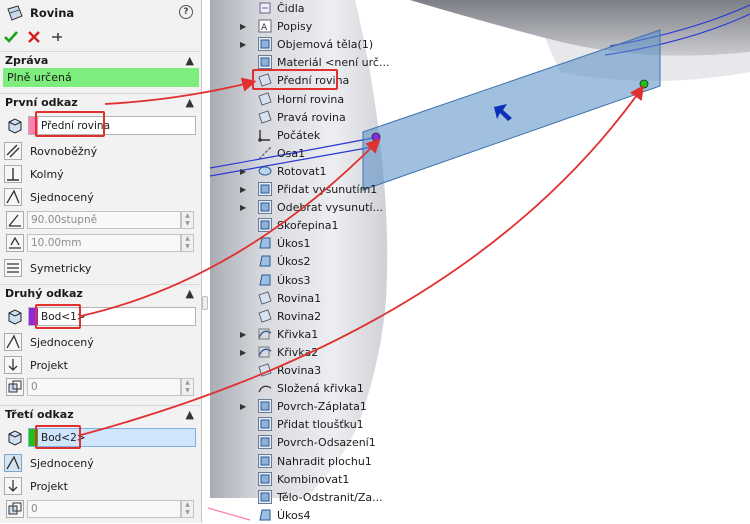 The height and width of the screenshot is (524, 750). What do you see at coordinates (49, 463) in the screenshot?
I see `option-coincident-3: Sjednocený` at bounding box center [49, 463].